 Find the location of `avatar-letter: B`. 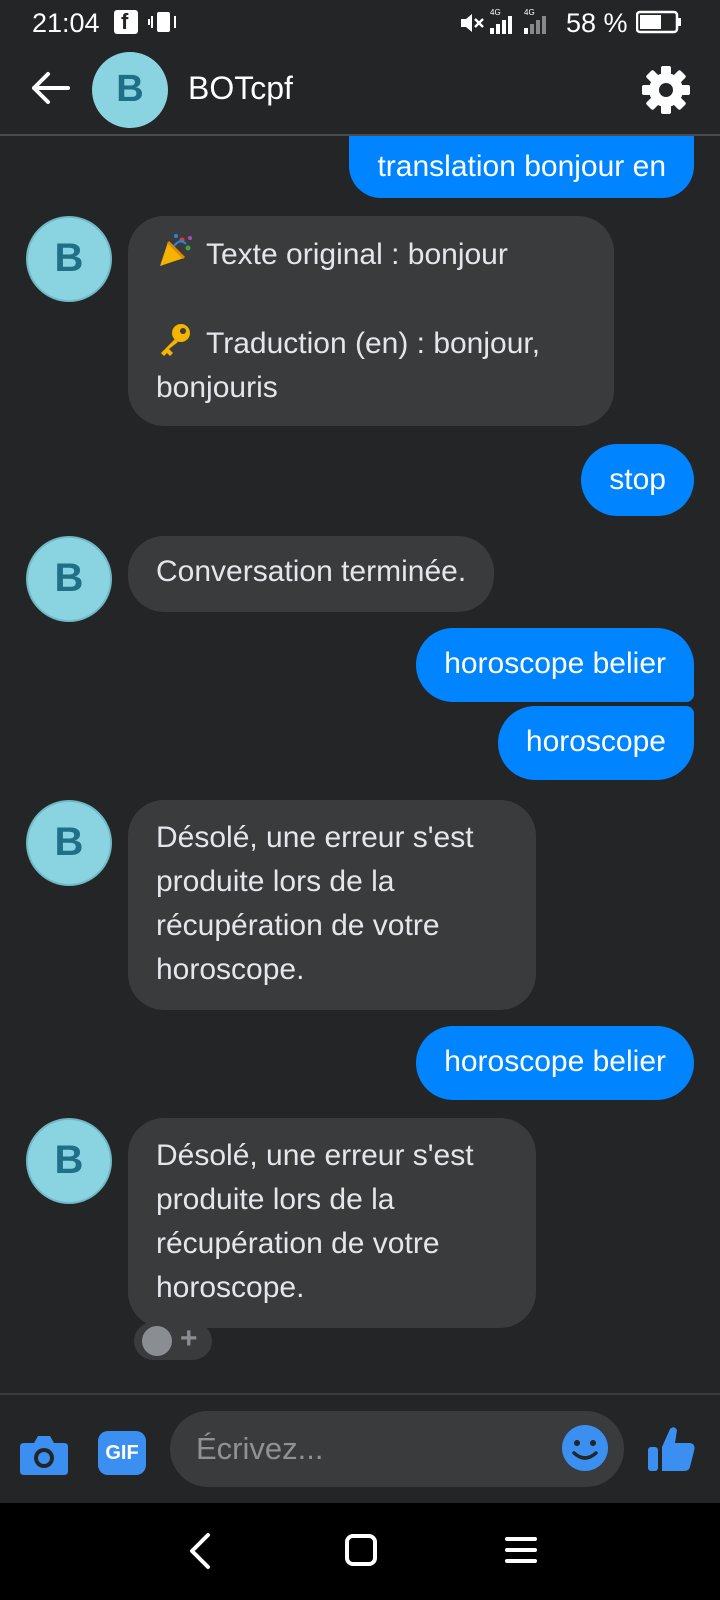

avatar-letter: B is located at coordinates (130, 89).